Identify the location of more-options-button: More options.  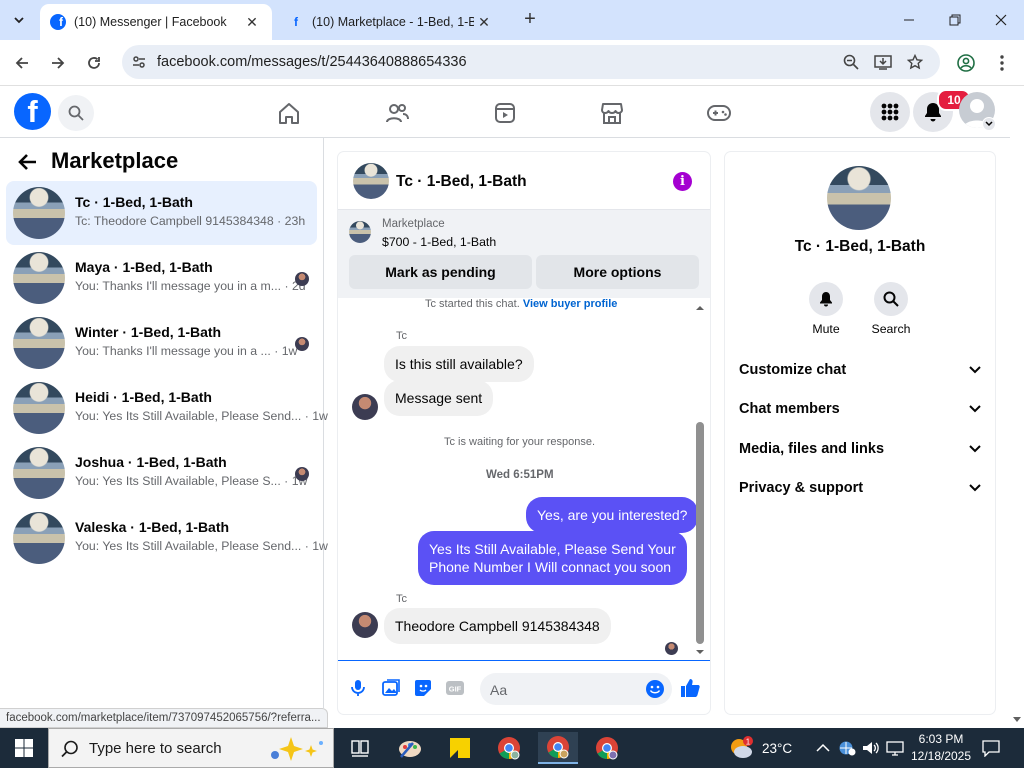
(617, 272).